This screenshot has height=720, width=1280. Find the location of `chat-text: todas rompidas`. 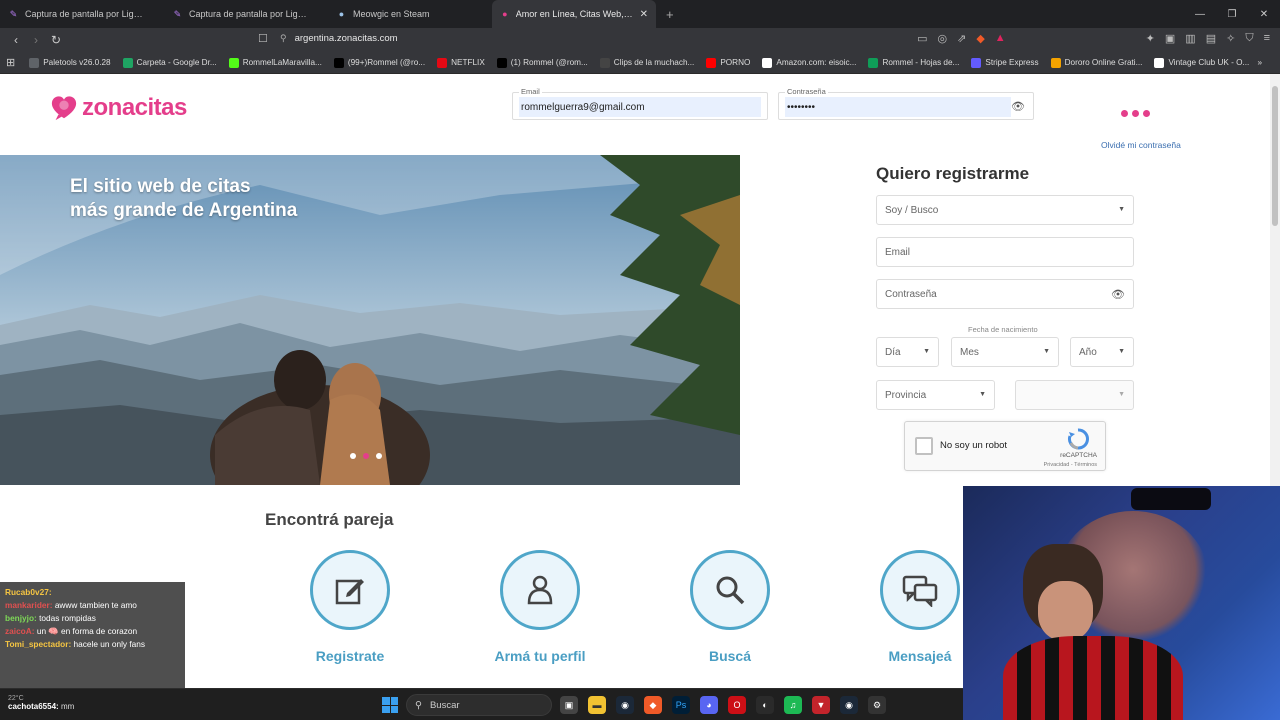

chat-text: todas rompidas is located at coordinates (67, 618).